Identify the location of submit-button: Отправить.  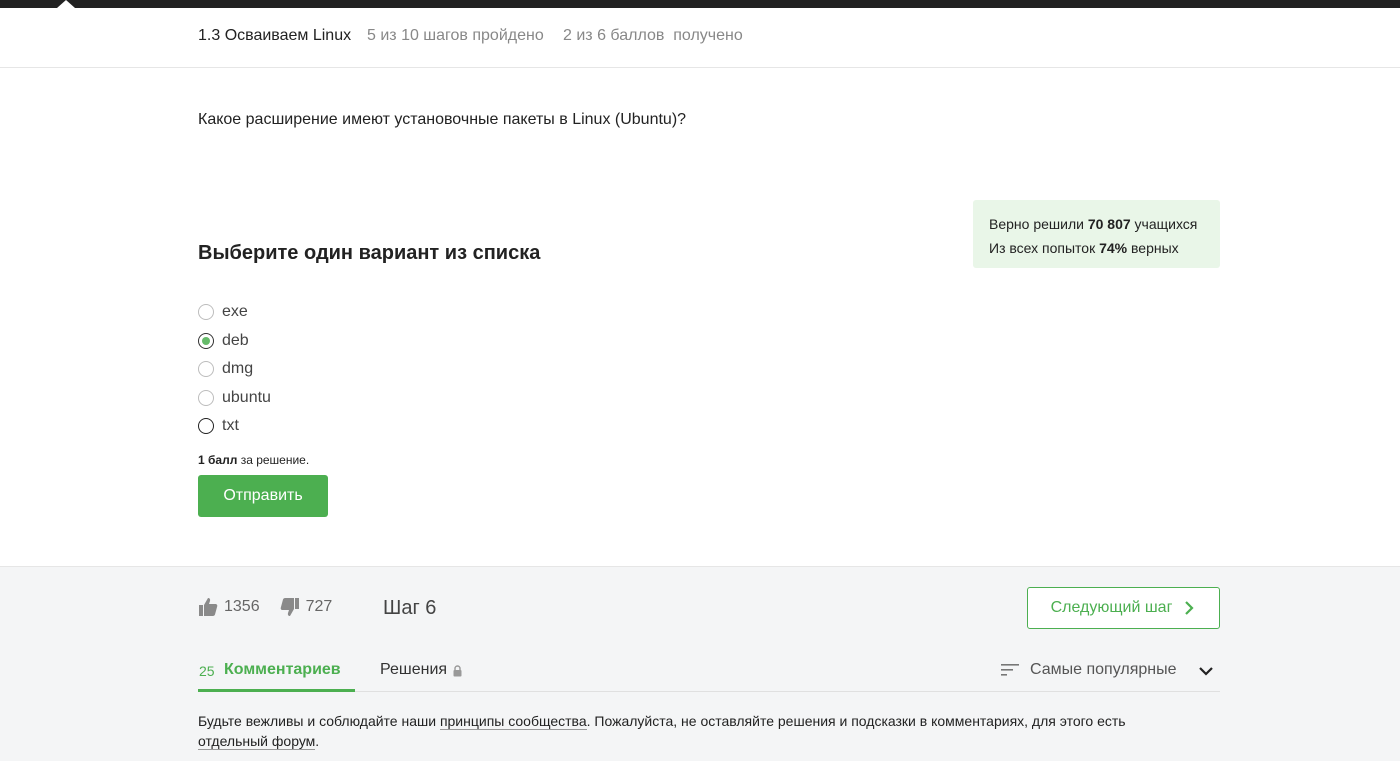
(263, 496).